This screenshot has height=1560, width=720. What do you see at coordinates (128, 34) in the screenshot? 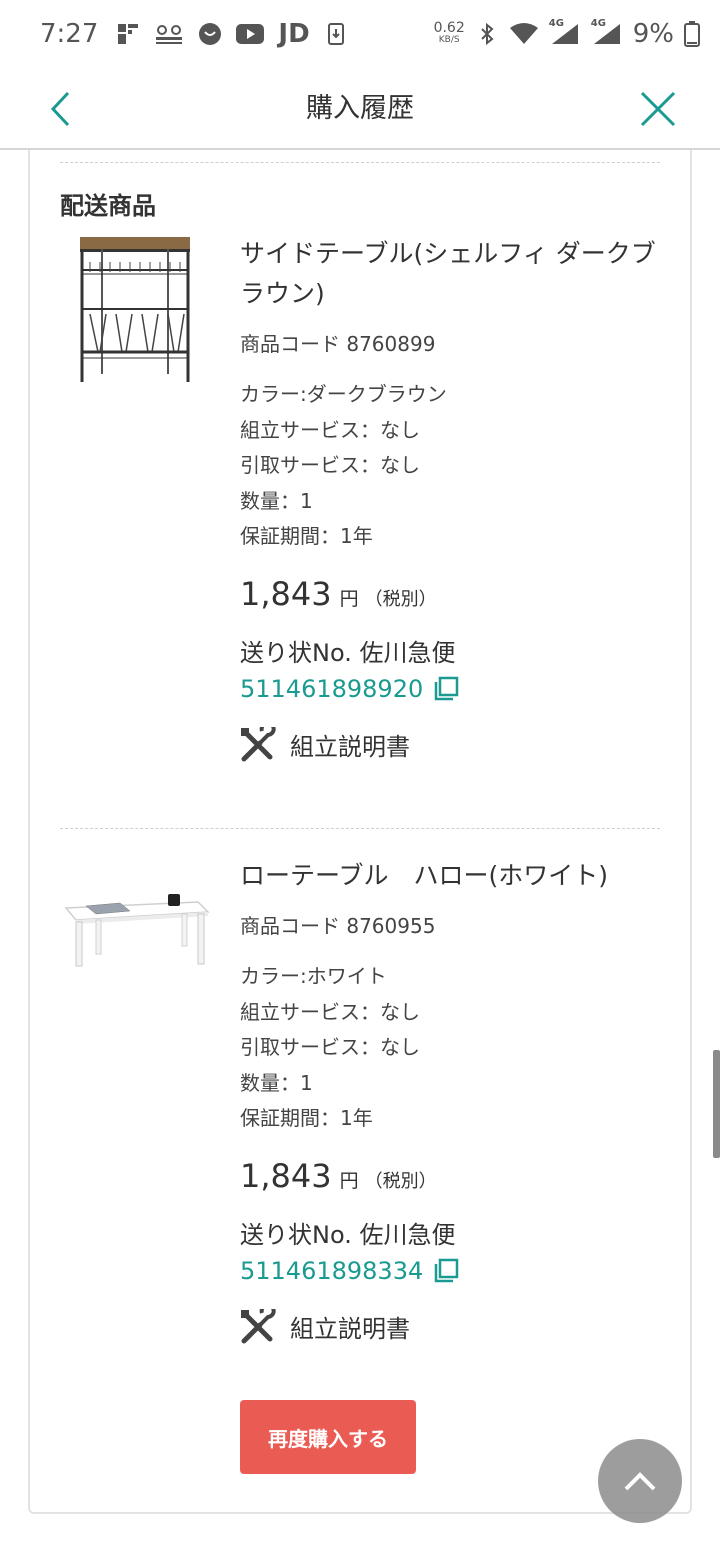
I see `notification-app-icon` at bounding box center [128, 34].